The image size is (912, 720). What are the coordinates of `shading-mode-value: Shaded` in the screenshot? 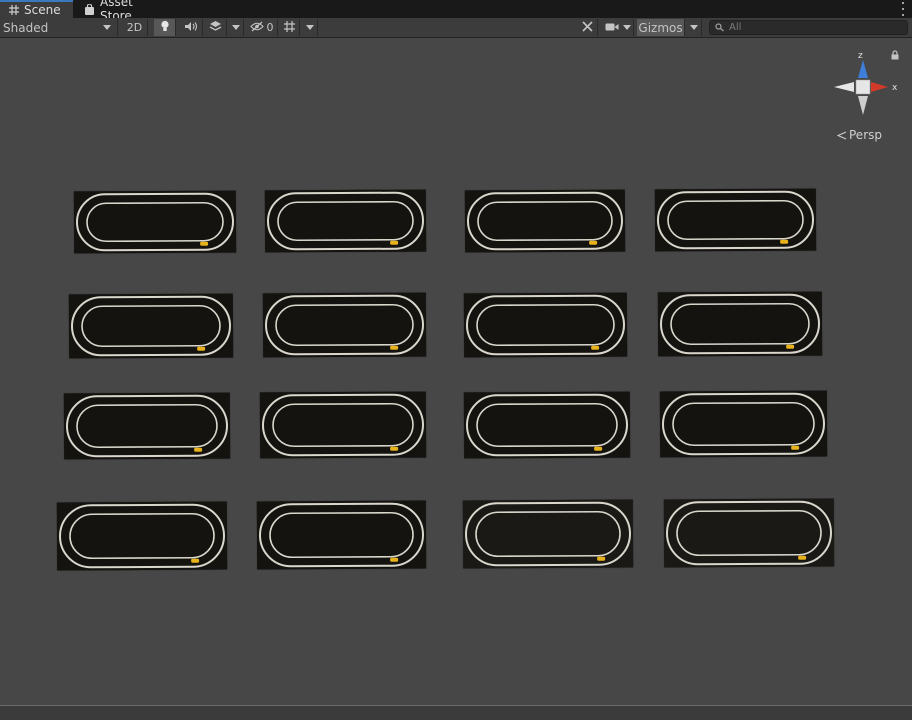 It's located at (26, 27).